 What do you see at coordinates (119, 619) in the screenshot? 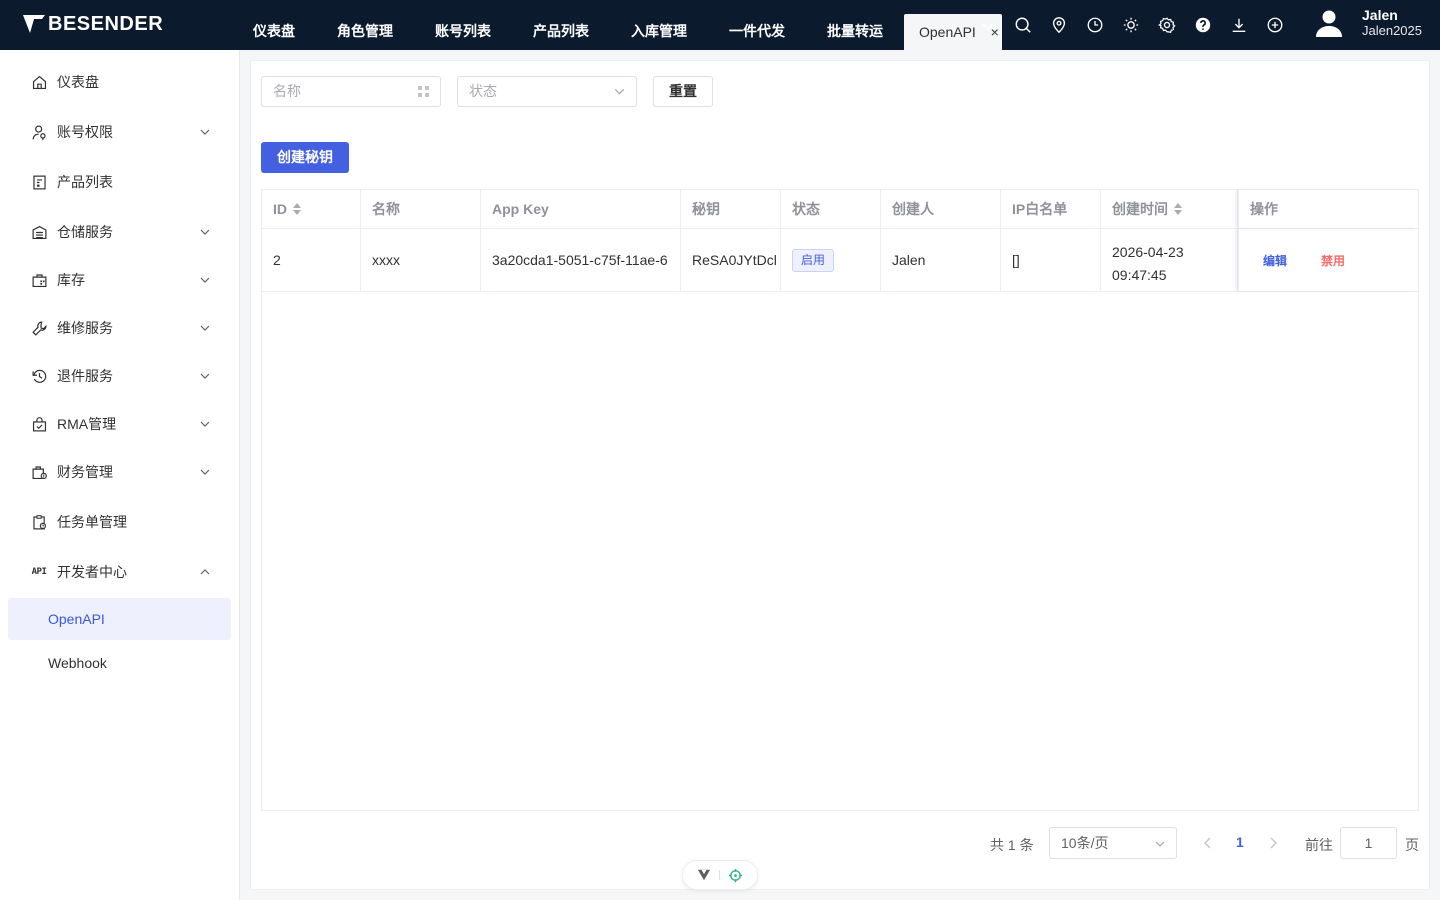
I see `sidebar-subitem-openapi: OpenAPI` at bounding box center [119, 619].